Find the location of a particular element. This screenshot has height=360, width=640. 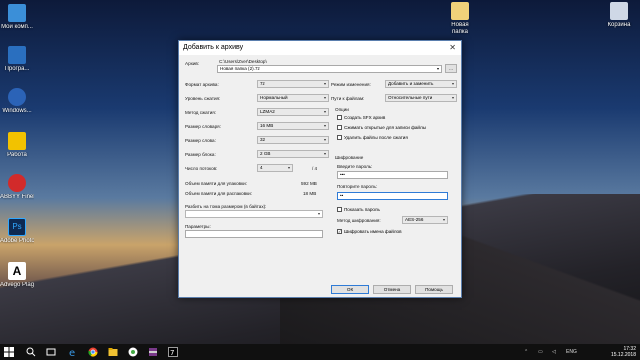

search-icon is located at coordinates (31, 352).